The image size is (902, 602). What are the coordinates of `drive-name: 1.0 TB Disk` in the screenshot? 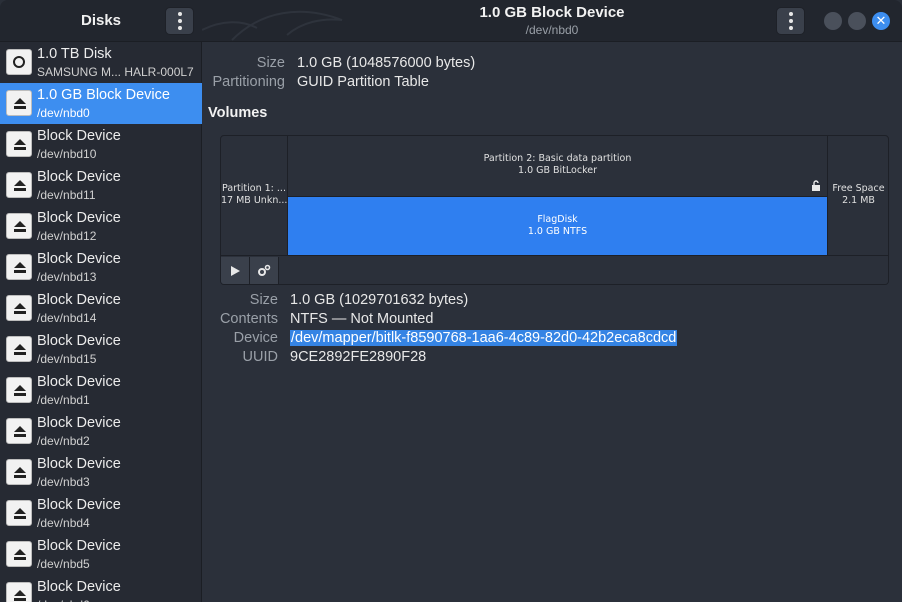 It's located at (74, 54).